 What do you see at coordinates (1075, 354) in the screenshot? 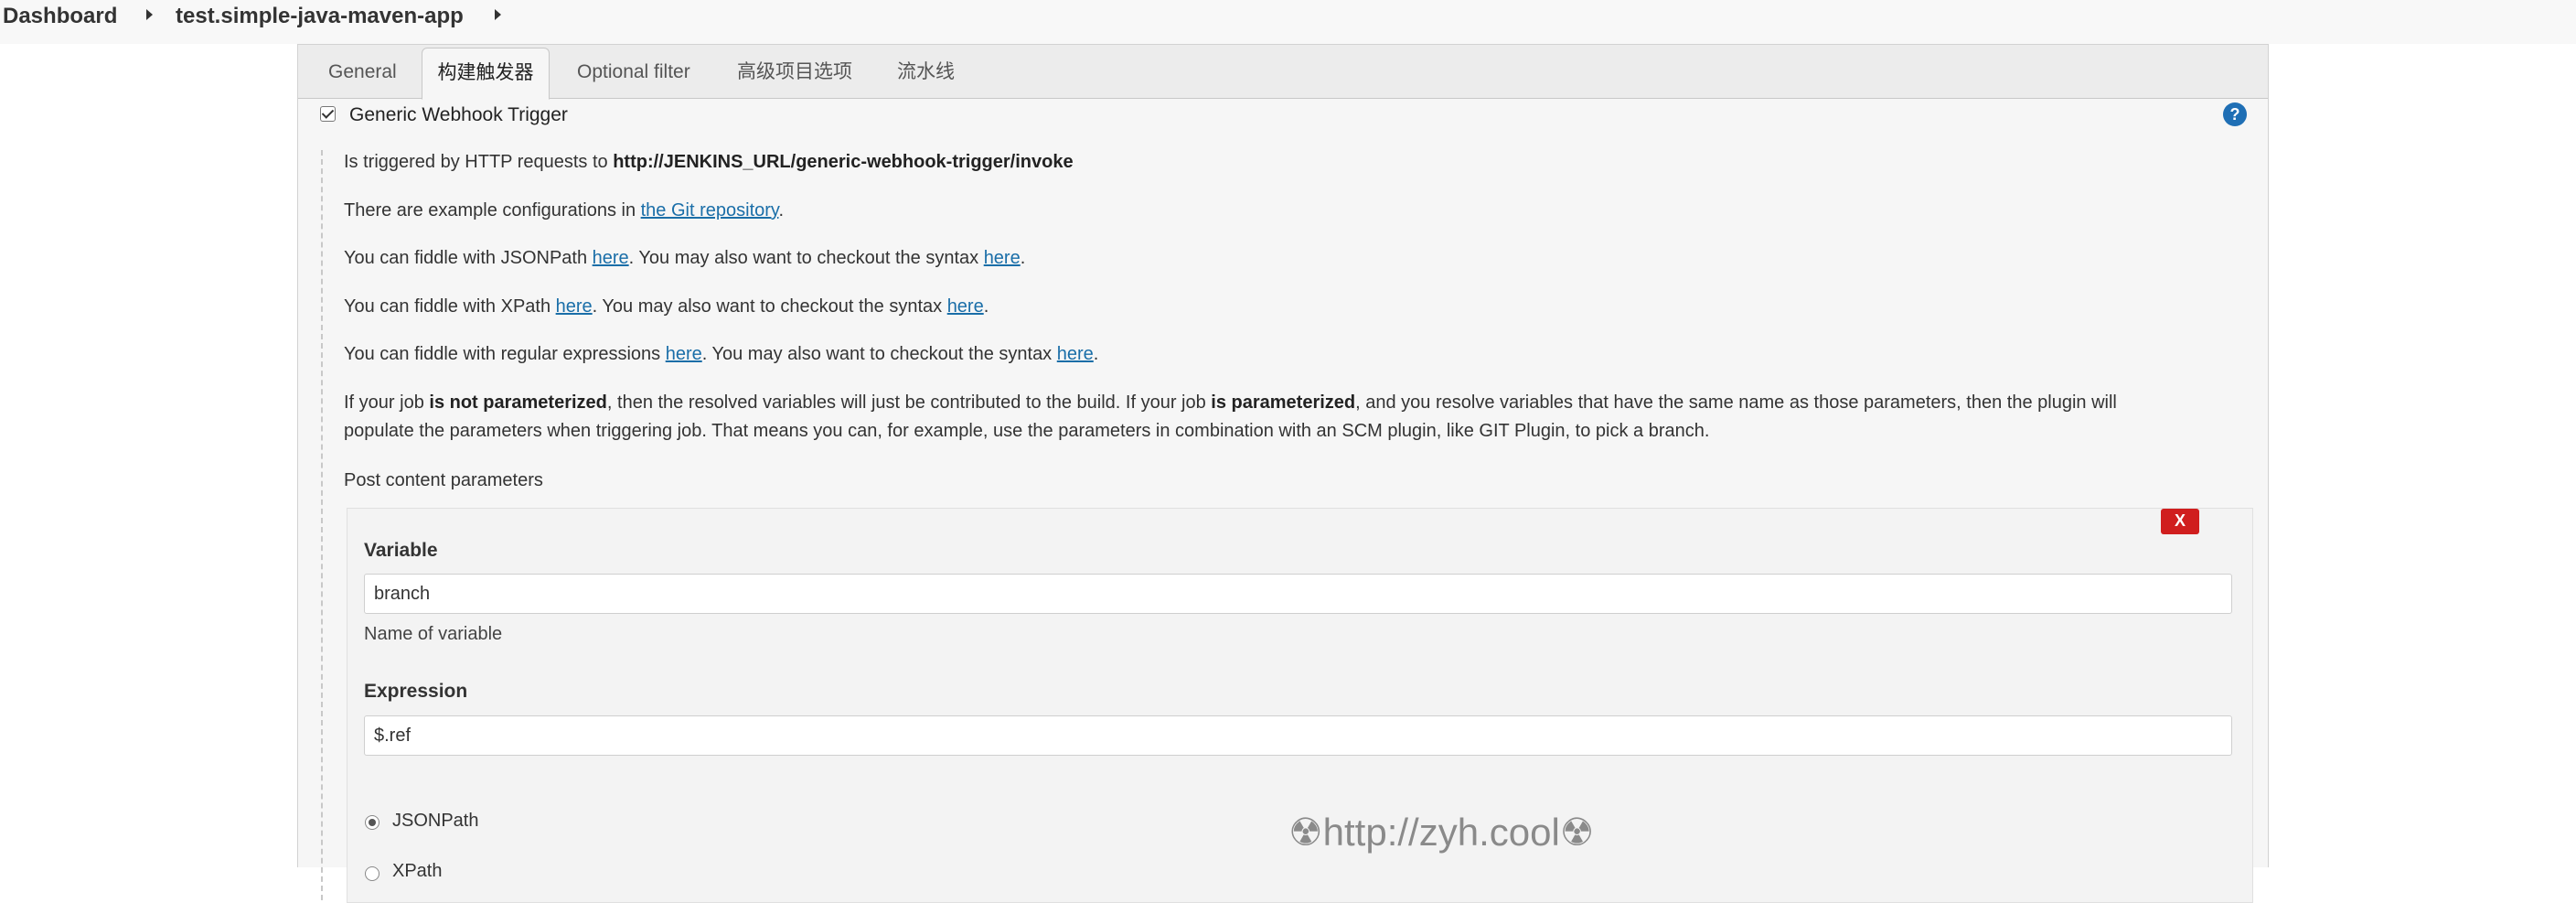
I see `regex-syntax-link: here` at bounding box center [1075, 354].